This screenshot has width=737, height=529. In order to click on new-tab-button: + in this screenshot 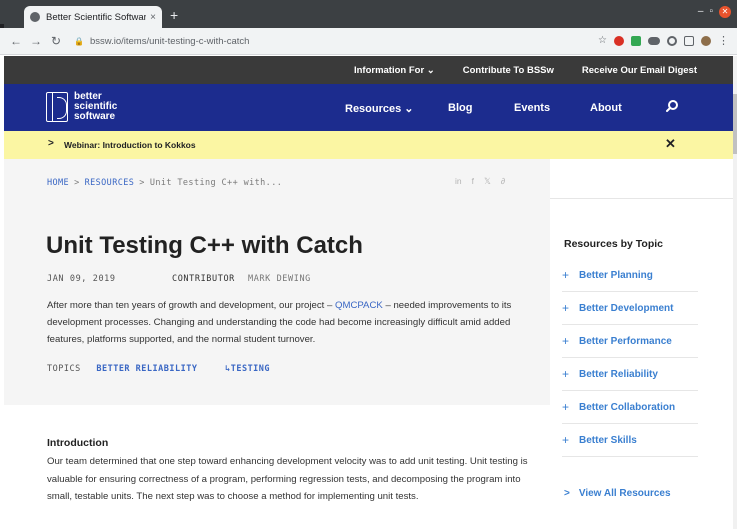, I will do `click(174, 15)`.